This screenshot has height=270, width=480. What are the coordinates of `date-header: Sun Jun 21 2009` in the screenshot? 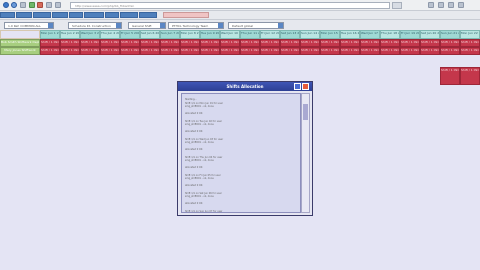 It's located at (450, 34).